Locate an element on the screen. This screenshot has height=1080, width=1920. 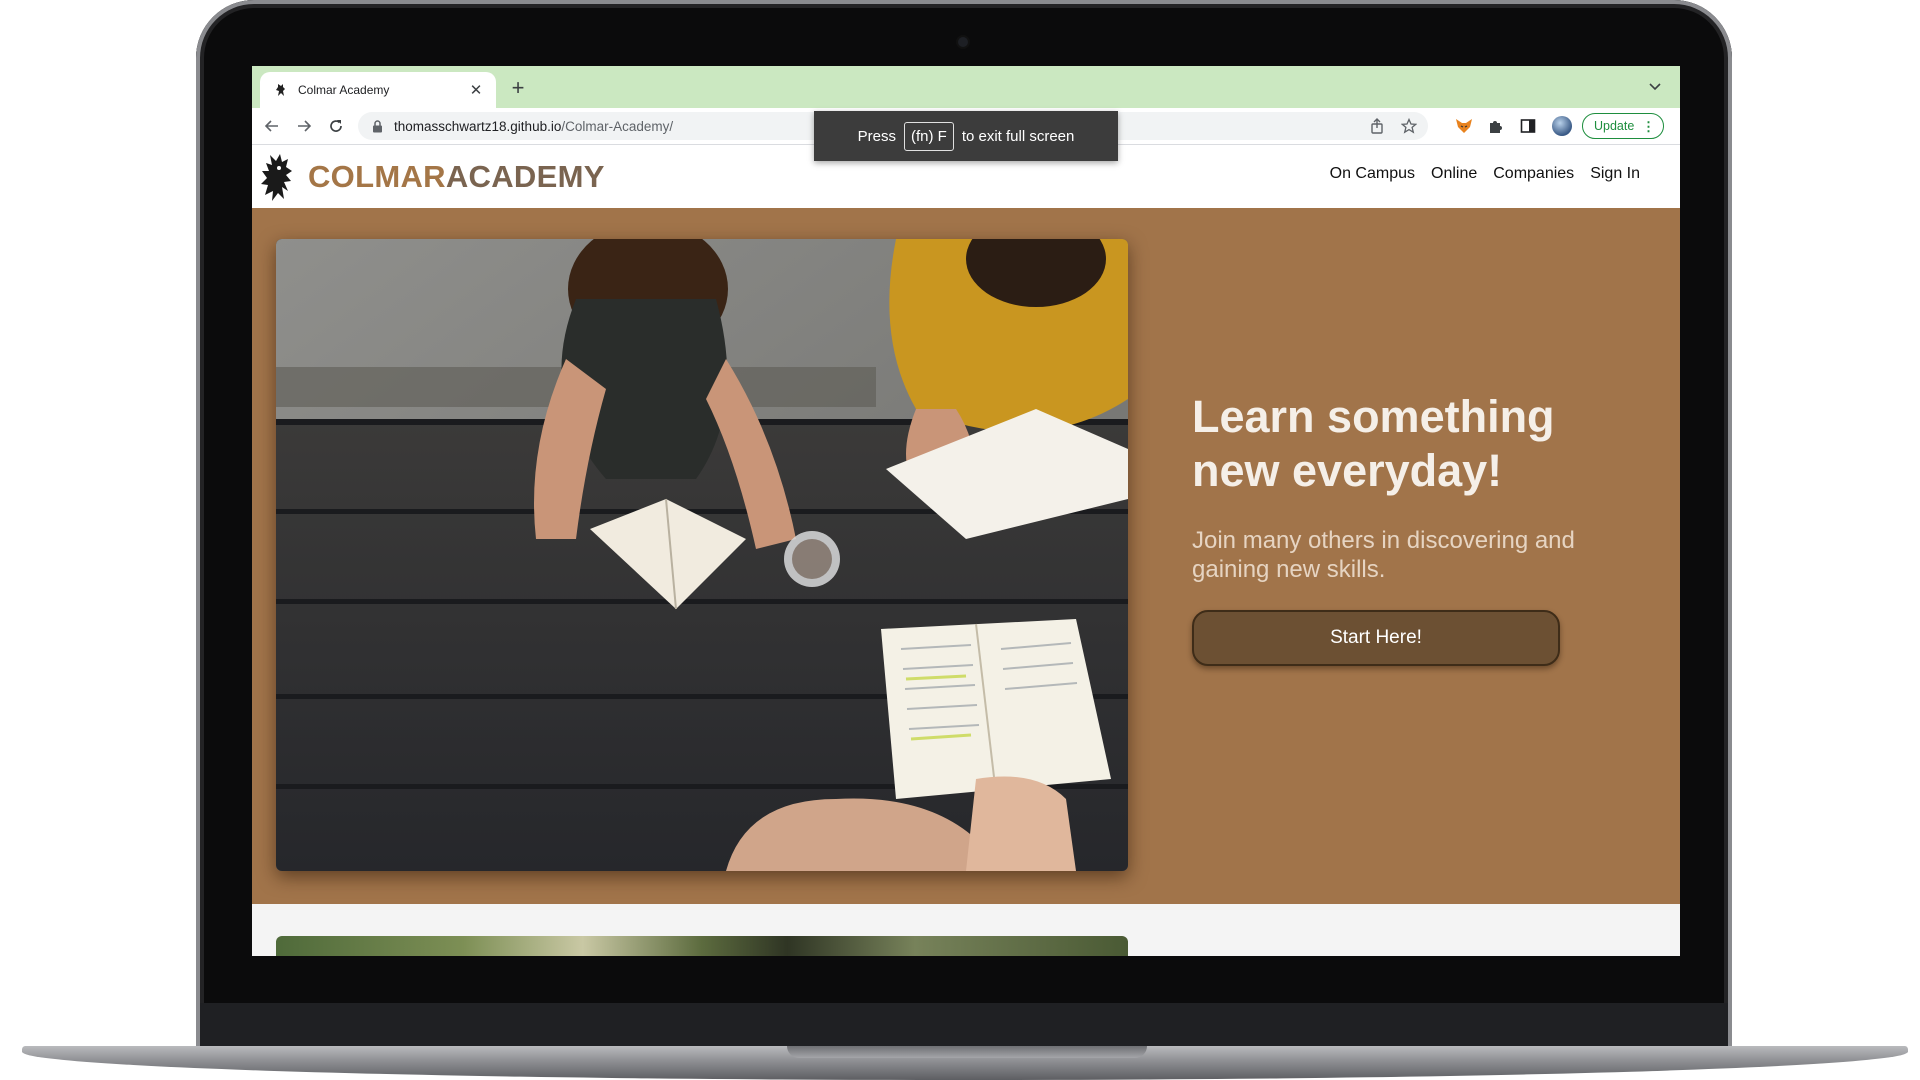
fox-extension-icon is located at coordinates (1464, 126).